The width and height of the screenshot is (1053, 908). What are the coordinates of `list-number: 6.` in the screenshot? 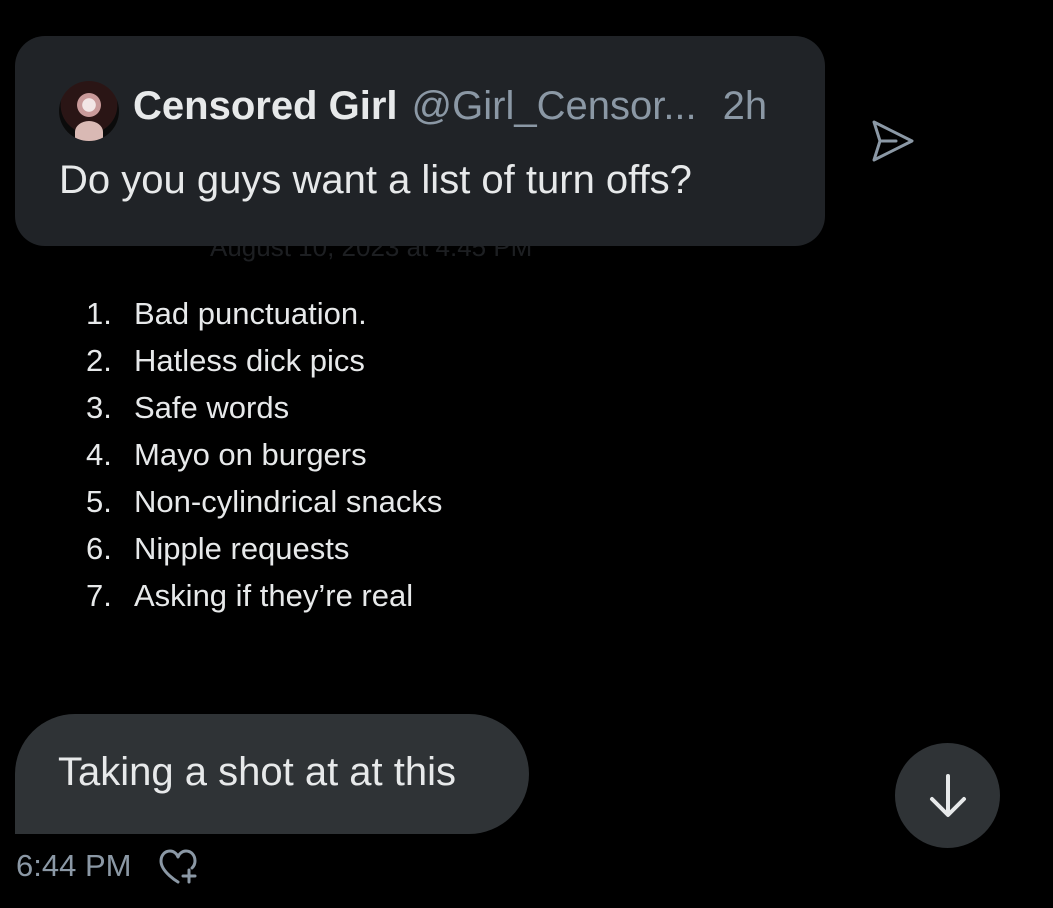 It's located at (99, 548).